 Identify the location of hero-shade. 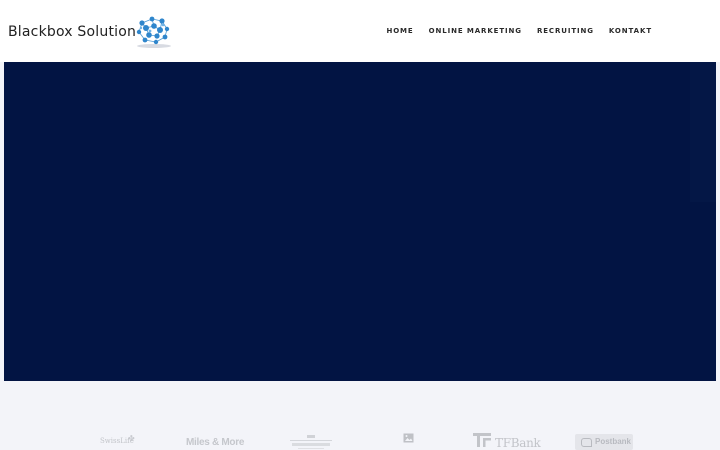
(703, 132).